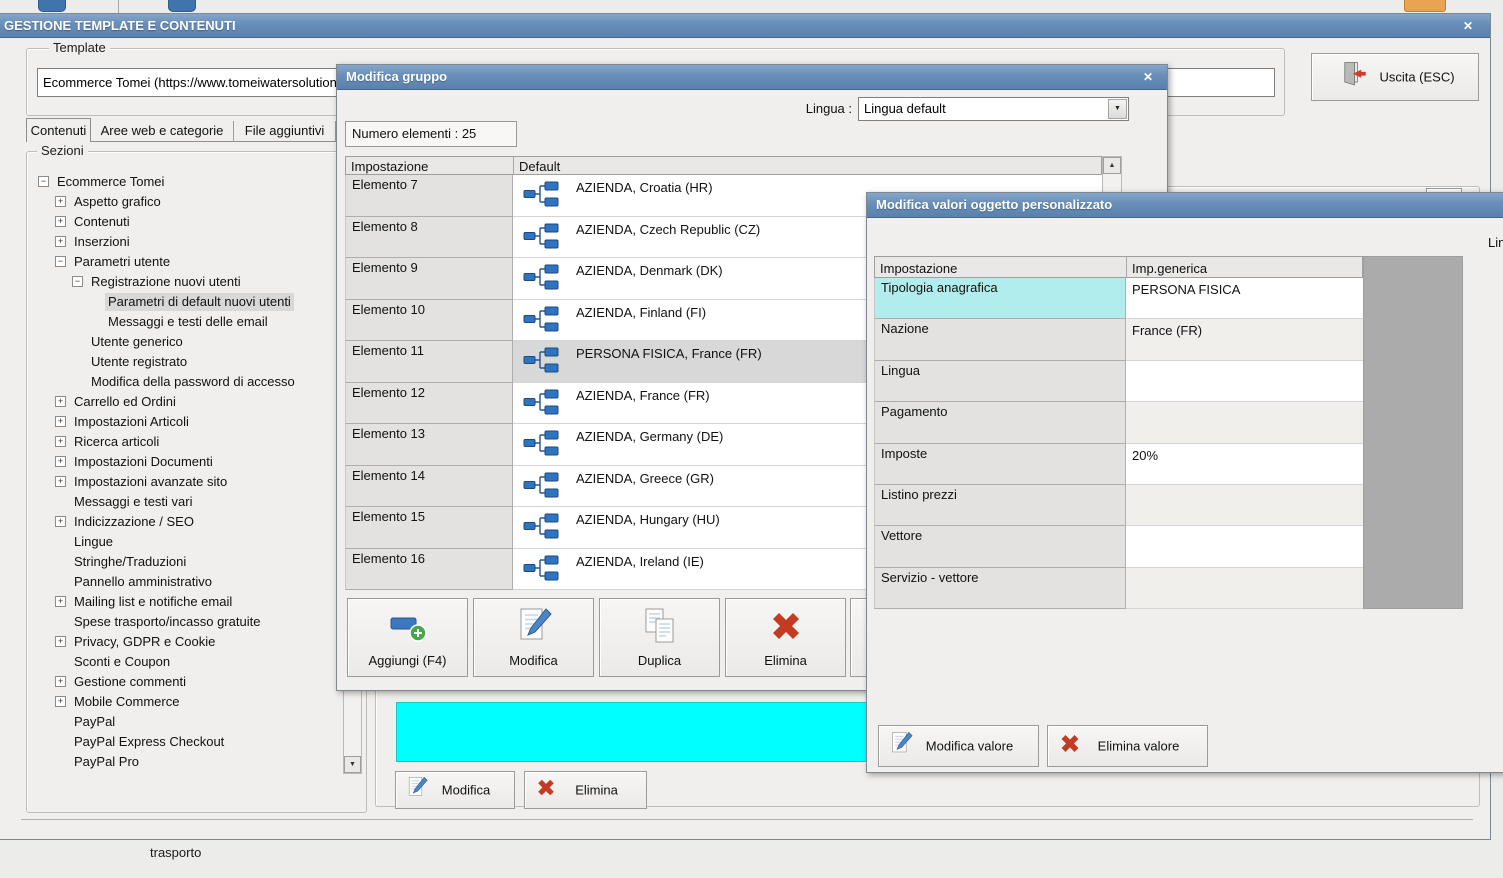  What do you see at coordinates (1244, 299) in the screenshot?
I see `row-value-cell: PERSONA FISICA` at bounding box center [1244, 299].